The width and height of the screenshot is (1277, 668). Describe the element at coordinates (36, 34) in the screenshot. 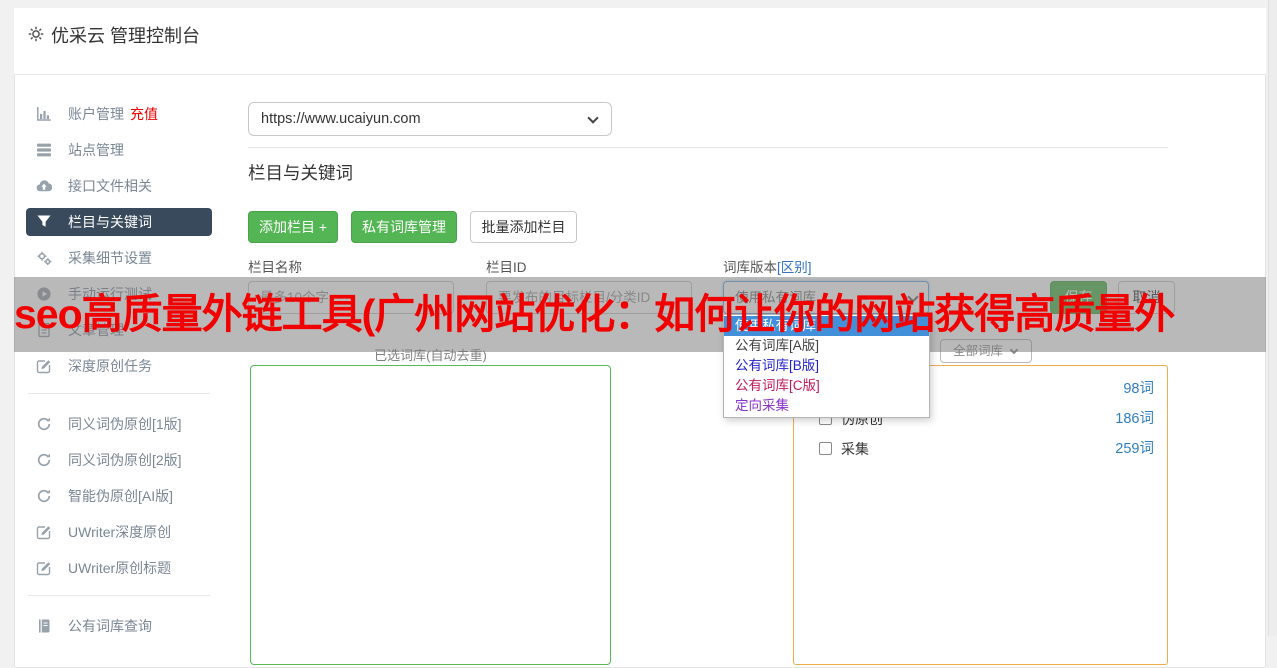

I see `gear-icon` at that location.